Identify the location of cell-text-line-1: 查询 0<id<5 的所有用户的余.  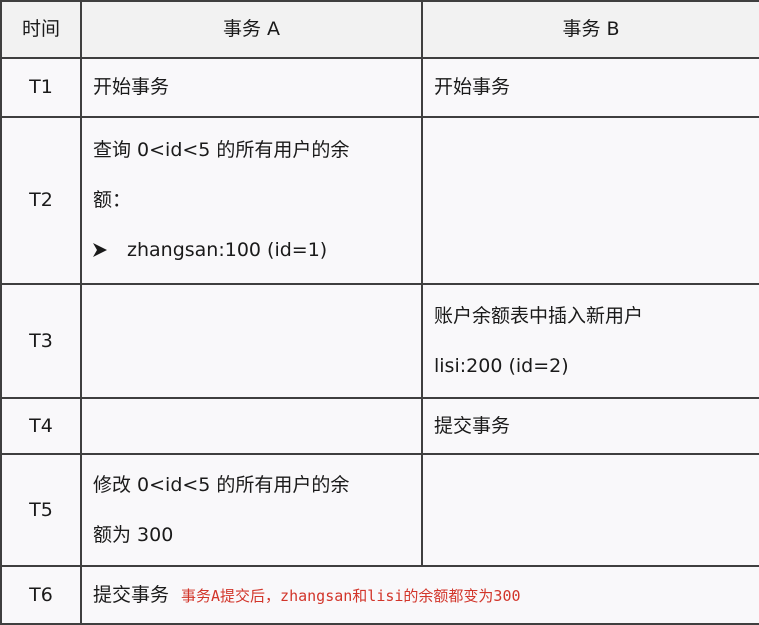
(221, 150).